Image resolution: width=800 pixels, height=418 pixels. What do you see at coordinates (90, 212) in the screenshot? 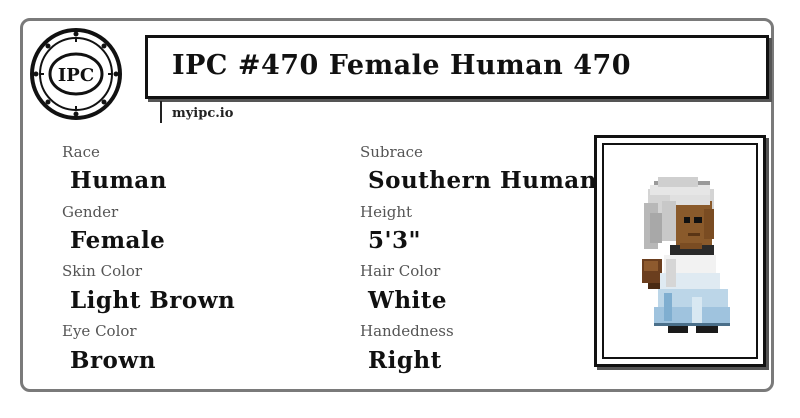
I see `gender-label: Gender` at bounding box center [90, 212].